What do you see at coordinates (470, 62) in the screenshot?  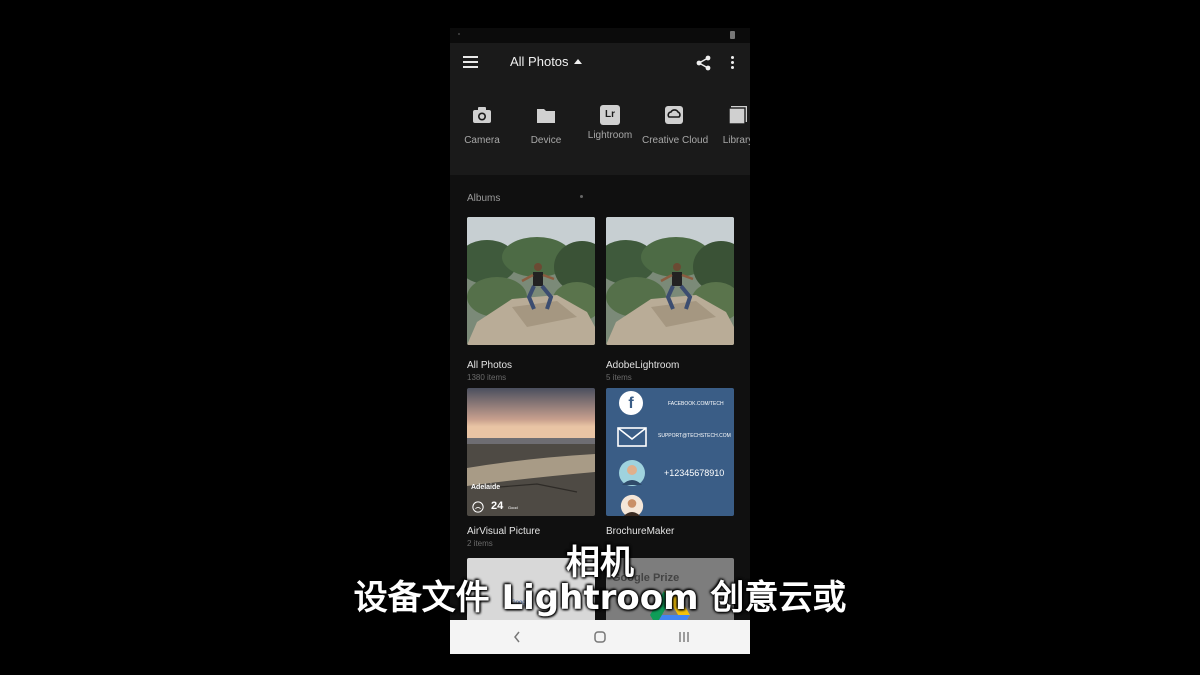 I see `hamburger-menu-icon` at bounding box center [470, 62].